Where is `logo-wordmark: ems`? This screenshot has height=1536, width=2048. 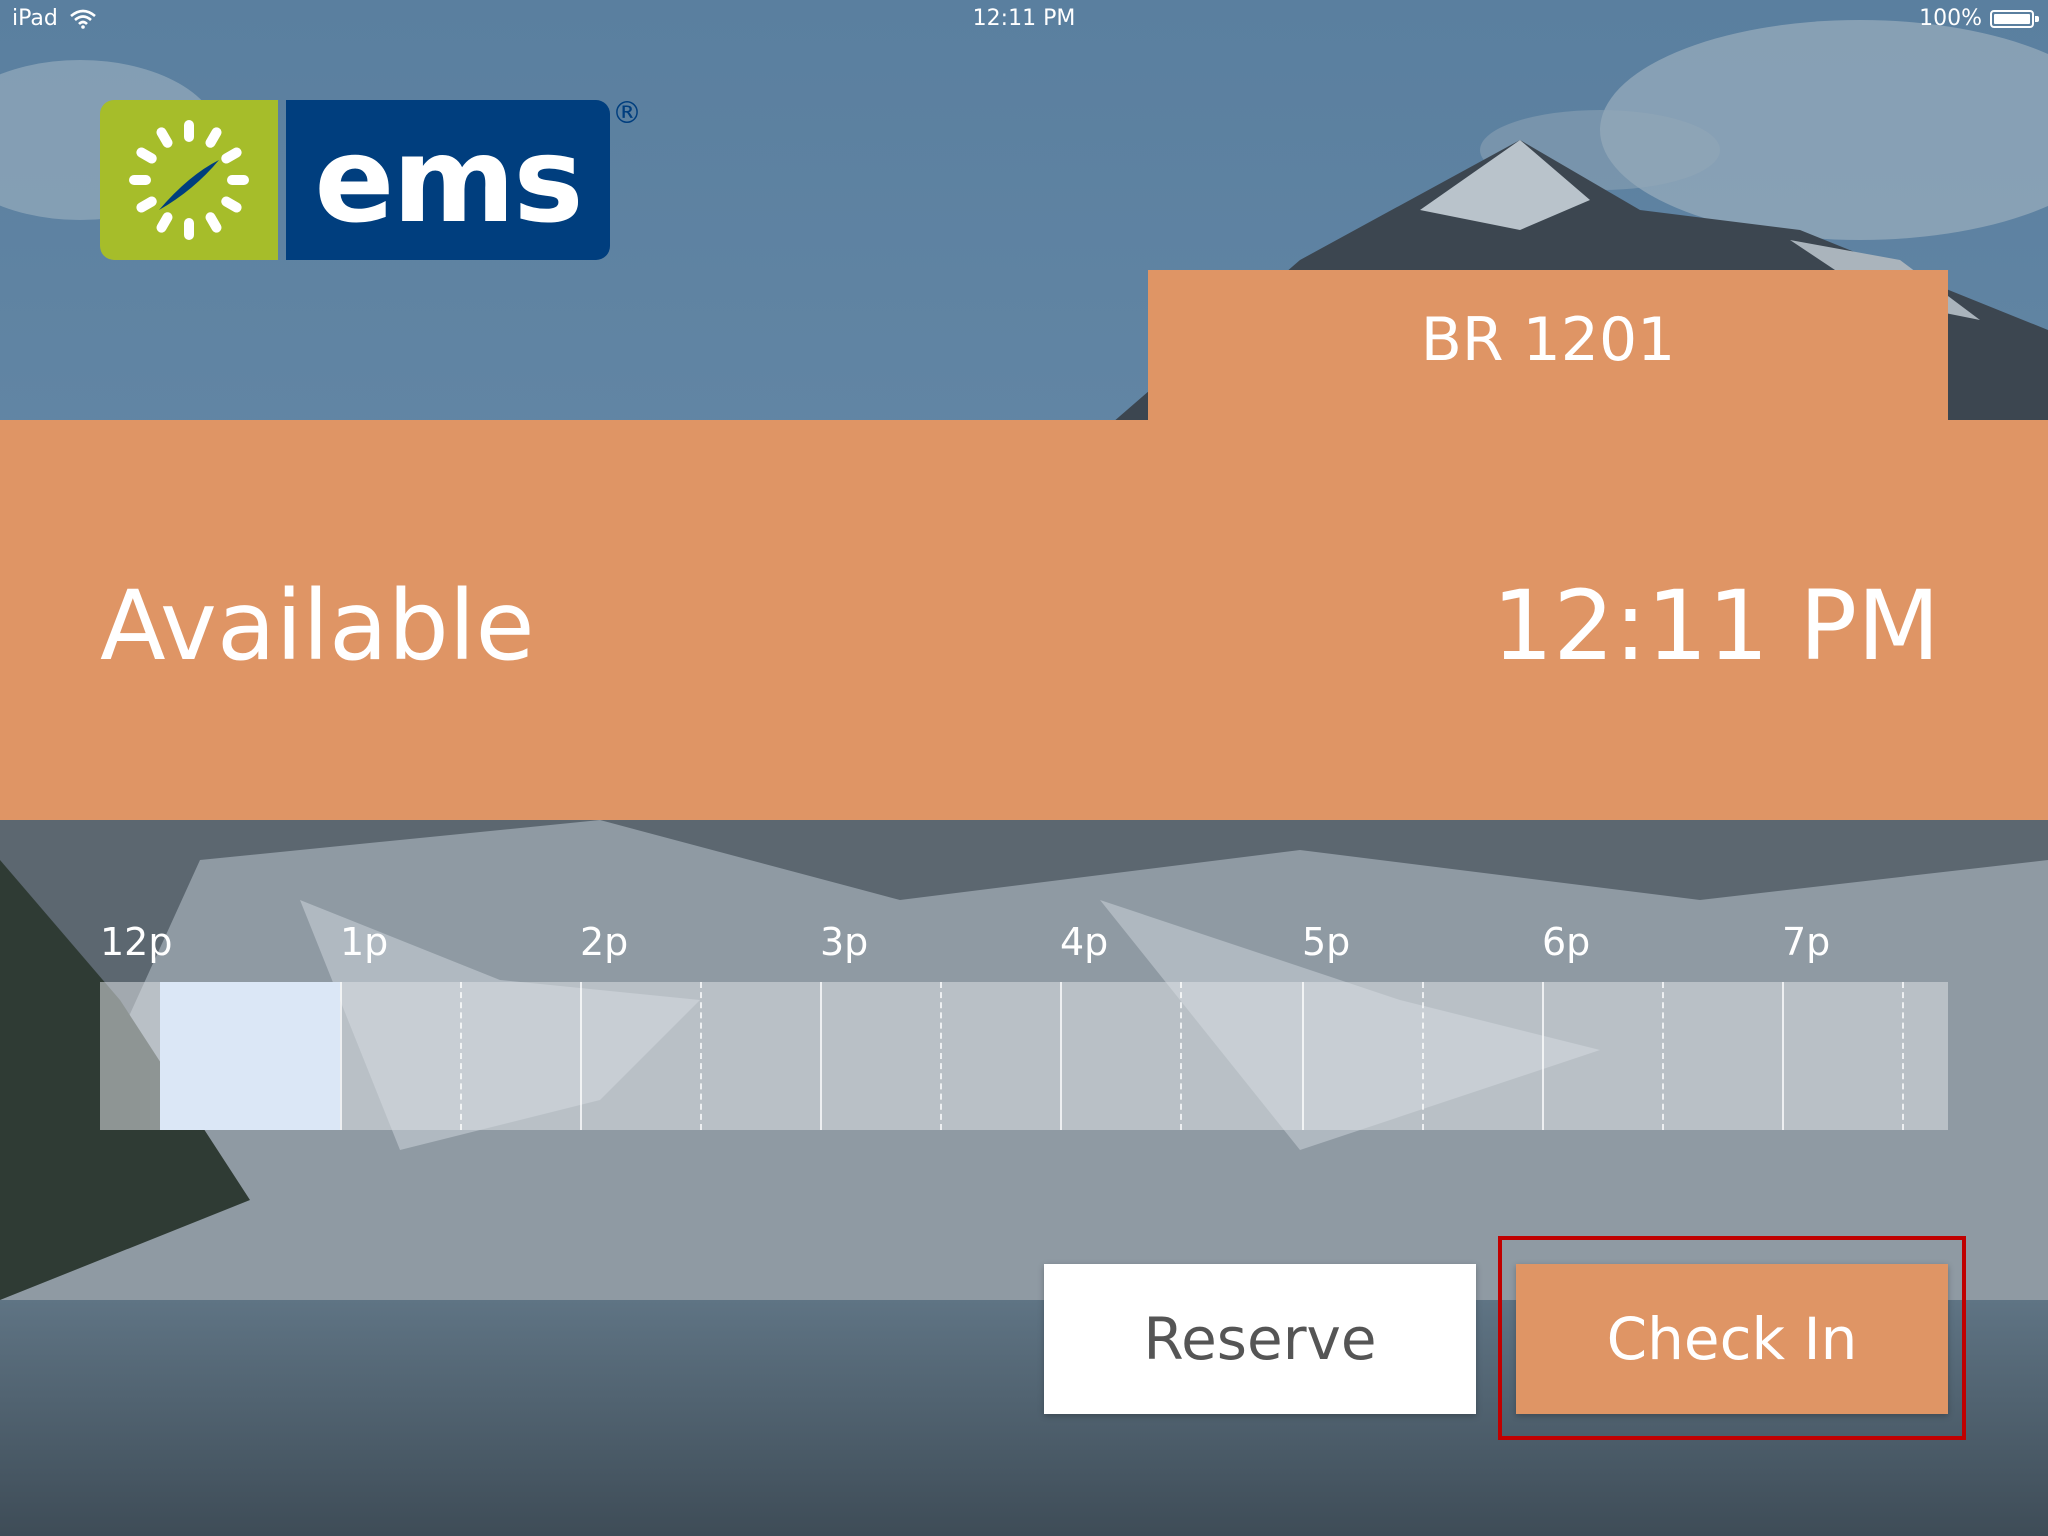
logo-wordmark: ems is located at coordinates (448, 180).